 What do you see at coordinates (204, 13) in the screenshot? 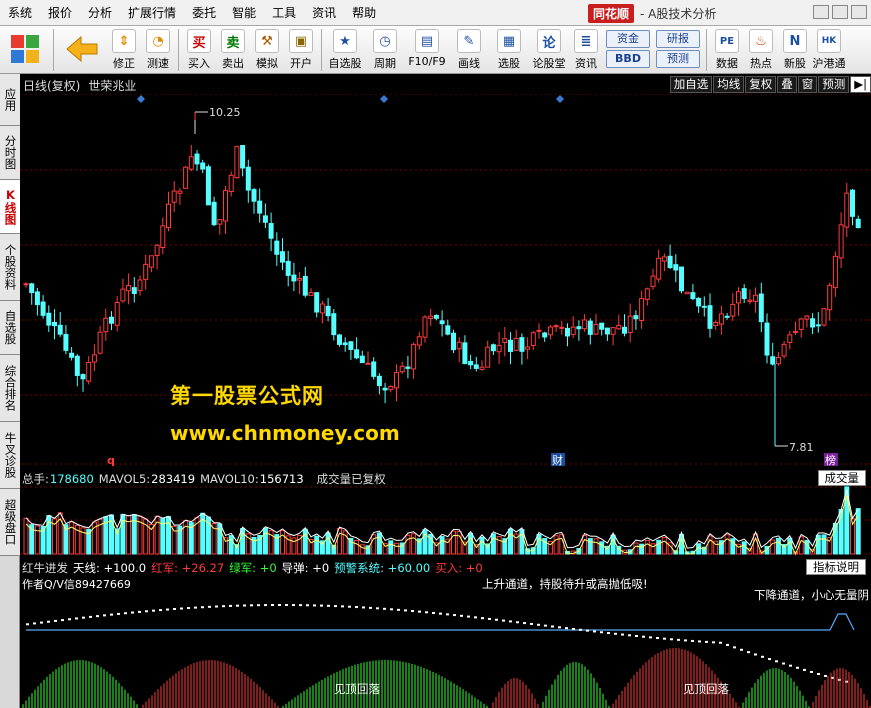
I see `menu-trade: 委托` at bounding box center [204, 13].